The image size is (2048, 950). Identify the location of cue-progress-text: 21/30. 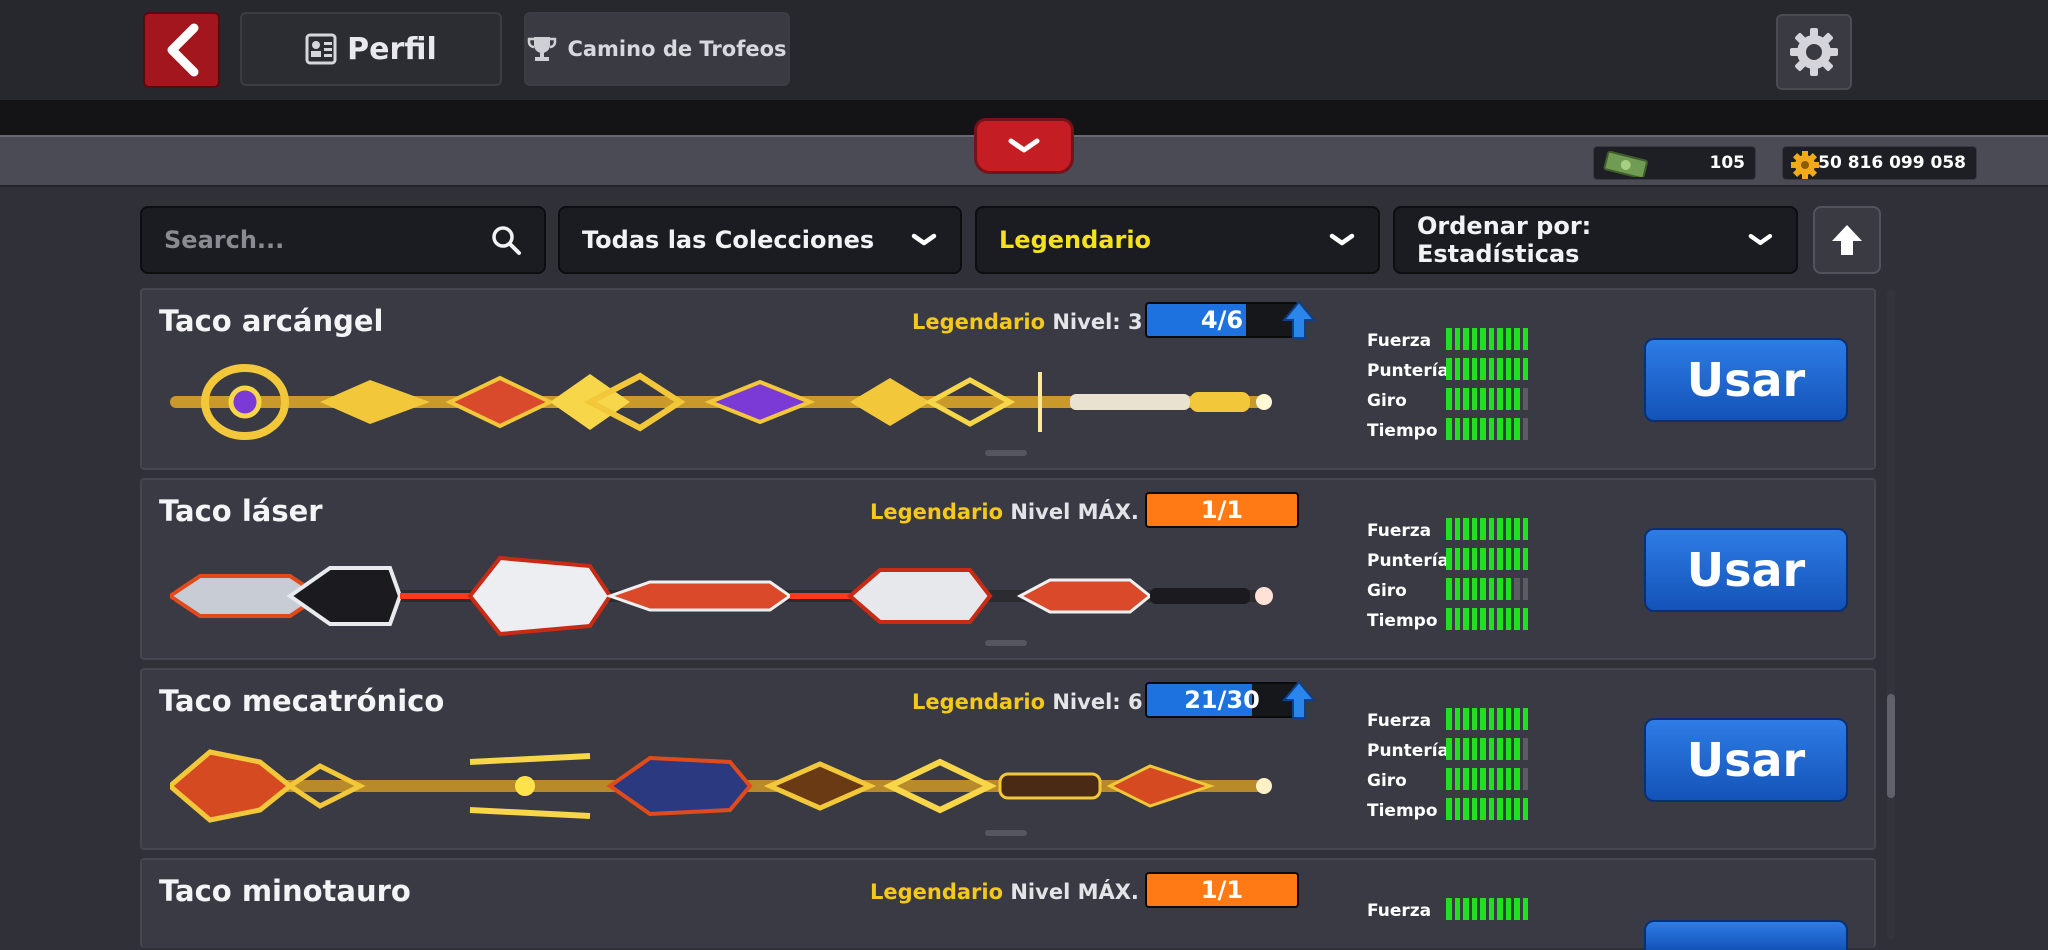
(1222, 700).